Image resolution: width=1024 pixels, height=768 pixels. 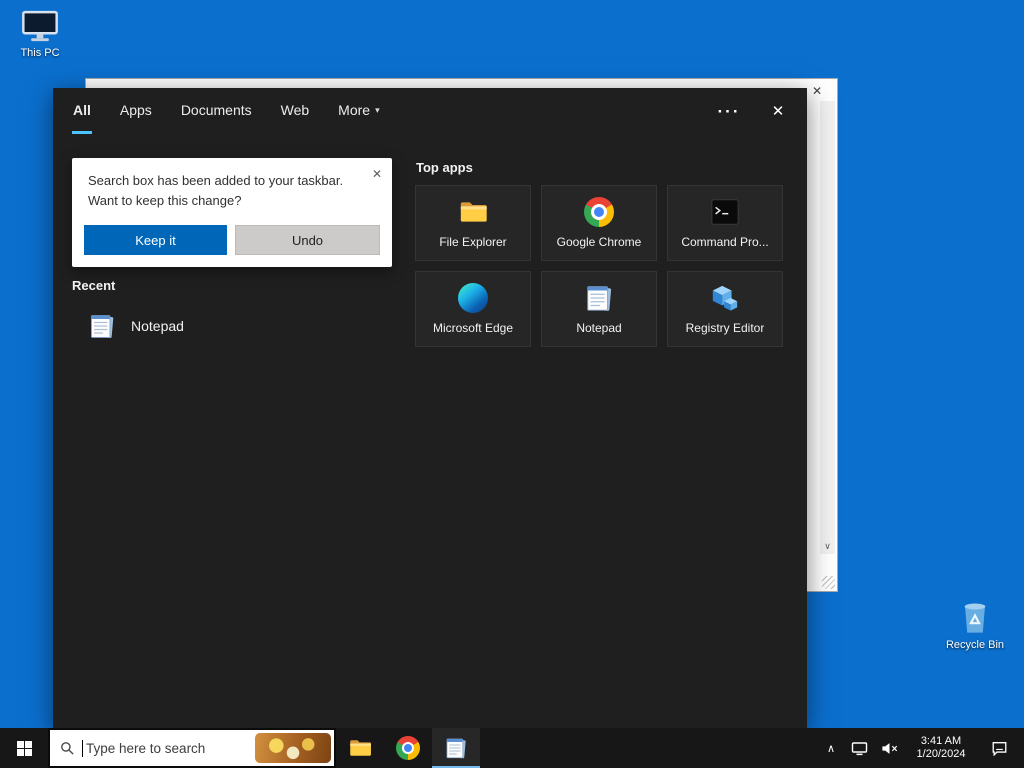 What do you see at coordinates (82, 748) in the screenshot?
I see `text-caret` at bounding box center [82, 748].